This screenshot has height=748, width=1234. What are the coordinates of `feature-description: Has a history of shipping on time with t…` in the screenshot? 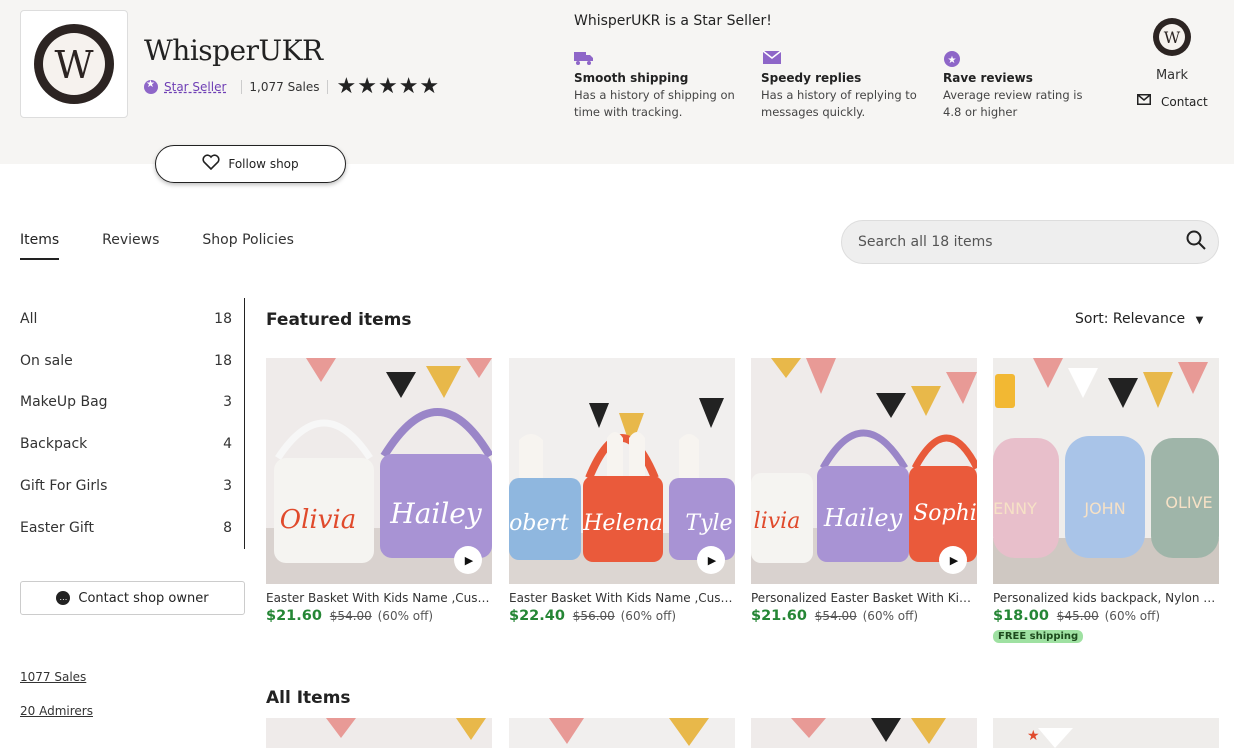 It's located at (654, 103).